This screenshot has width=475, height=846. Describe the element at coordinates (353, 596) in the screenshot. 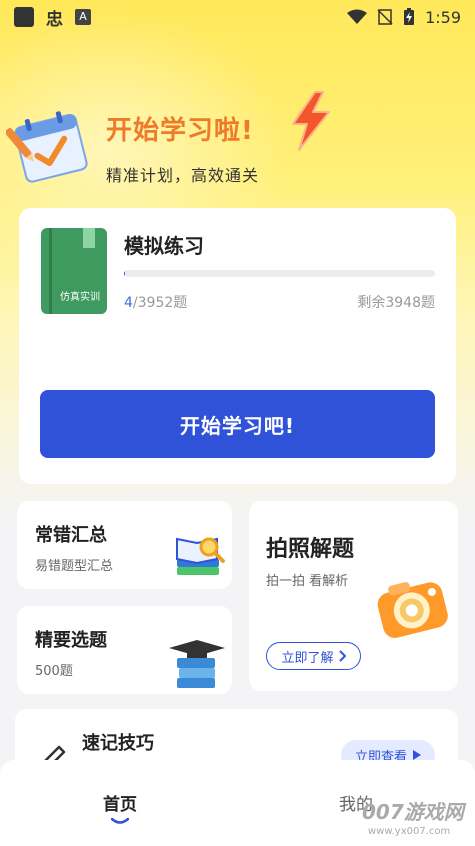

I see `photo-solve-tile: 拍照解题 拍一拍 看解析 立即了解` at that location.